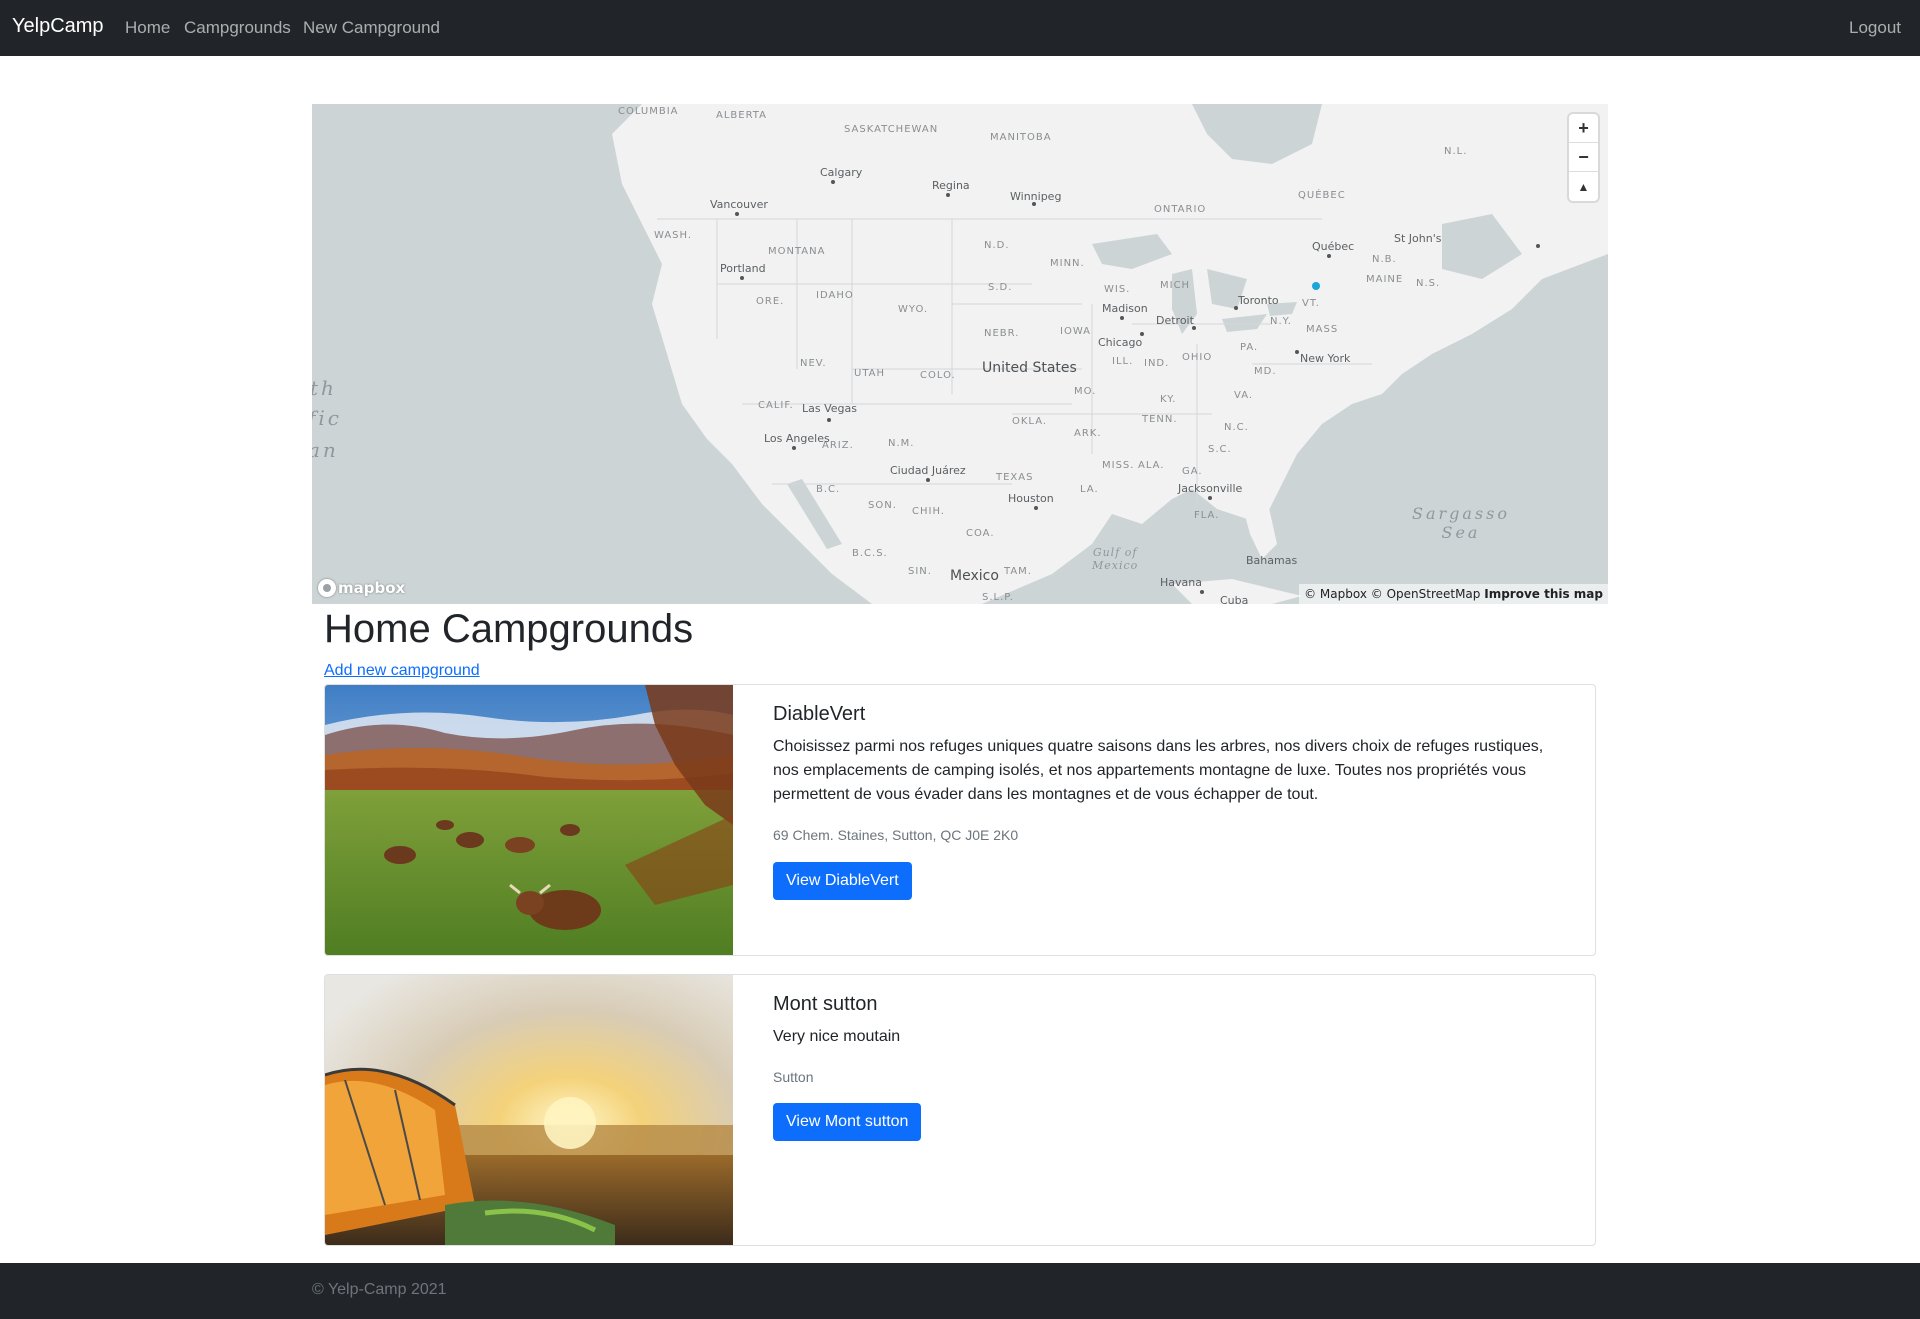 The image size is (1920, 1319). Describe the element at coordinates (1160, 419) in the screenshot. I see `map-region-label: TENN.` at that location.